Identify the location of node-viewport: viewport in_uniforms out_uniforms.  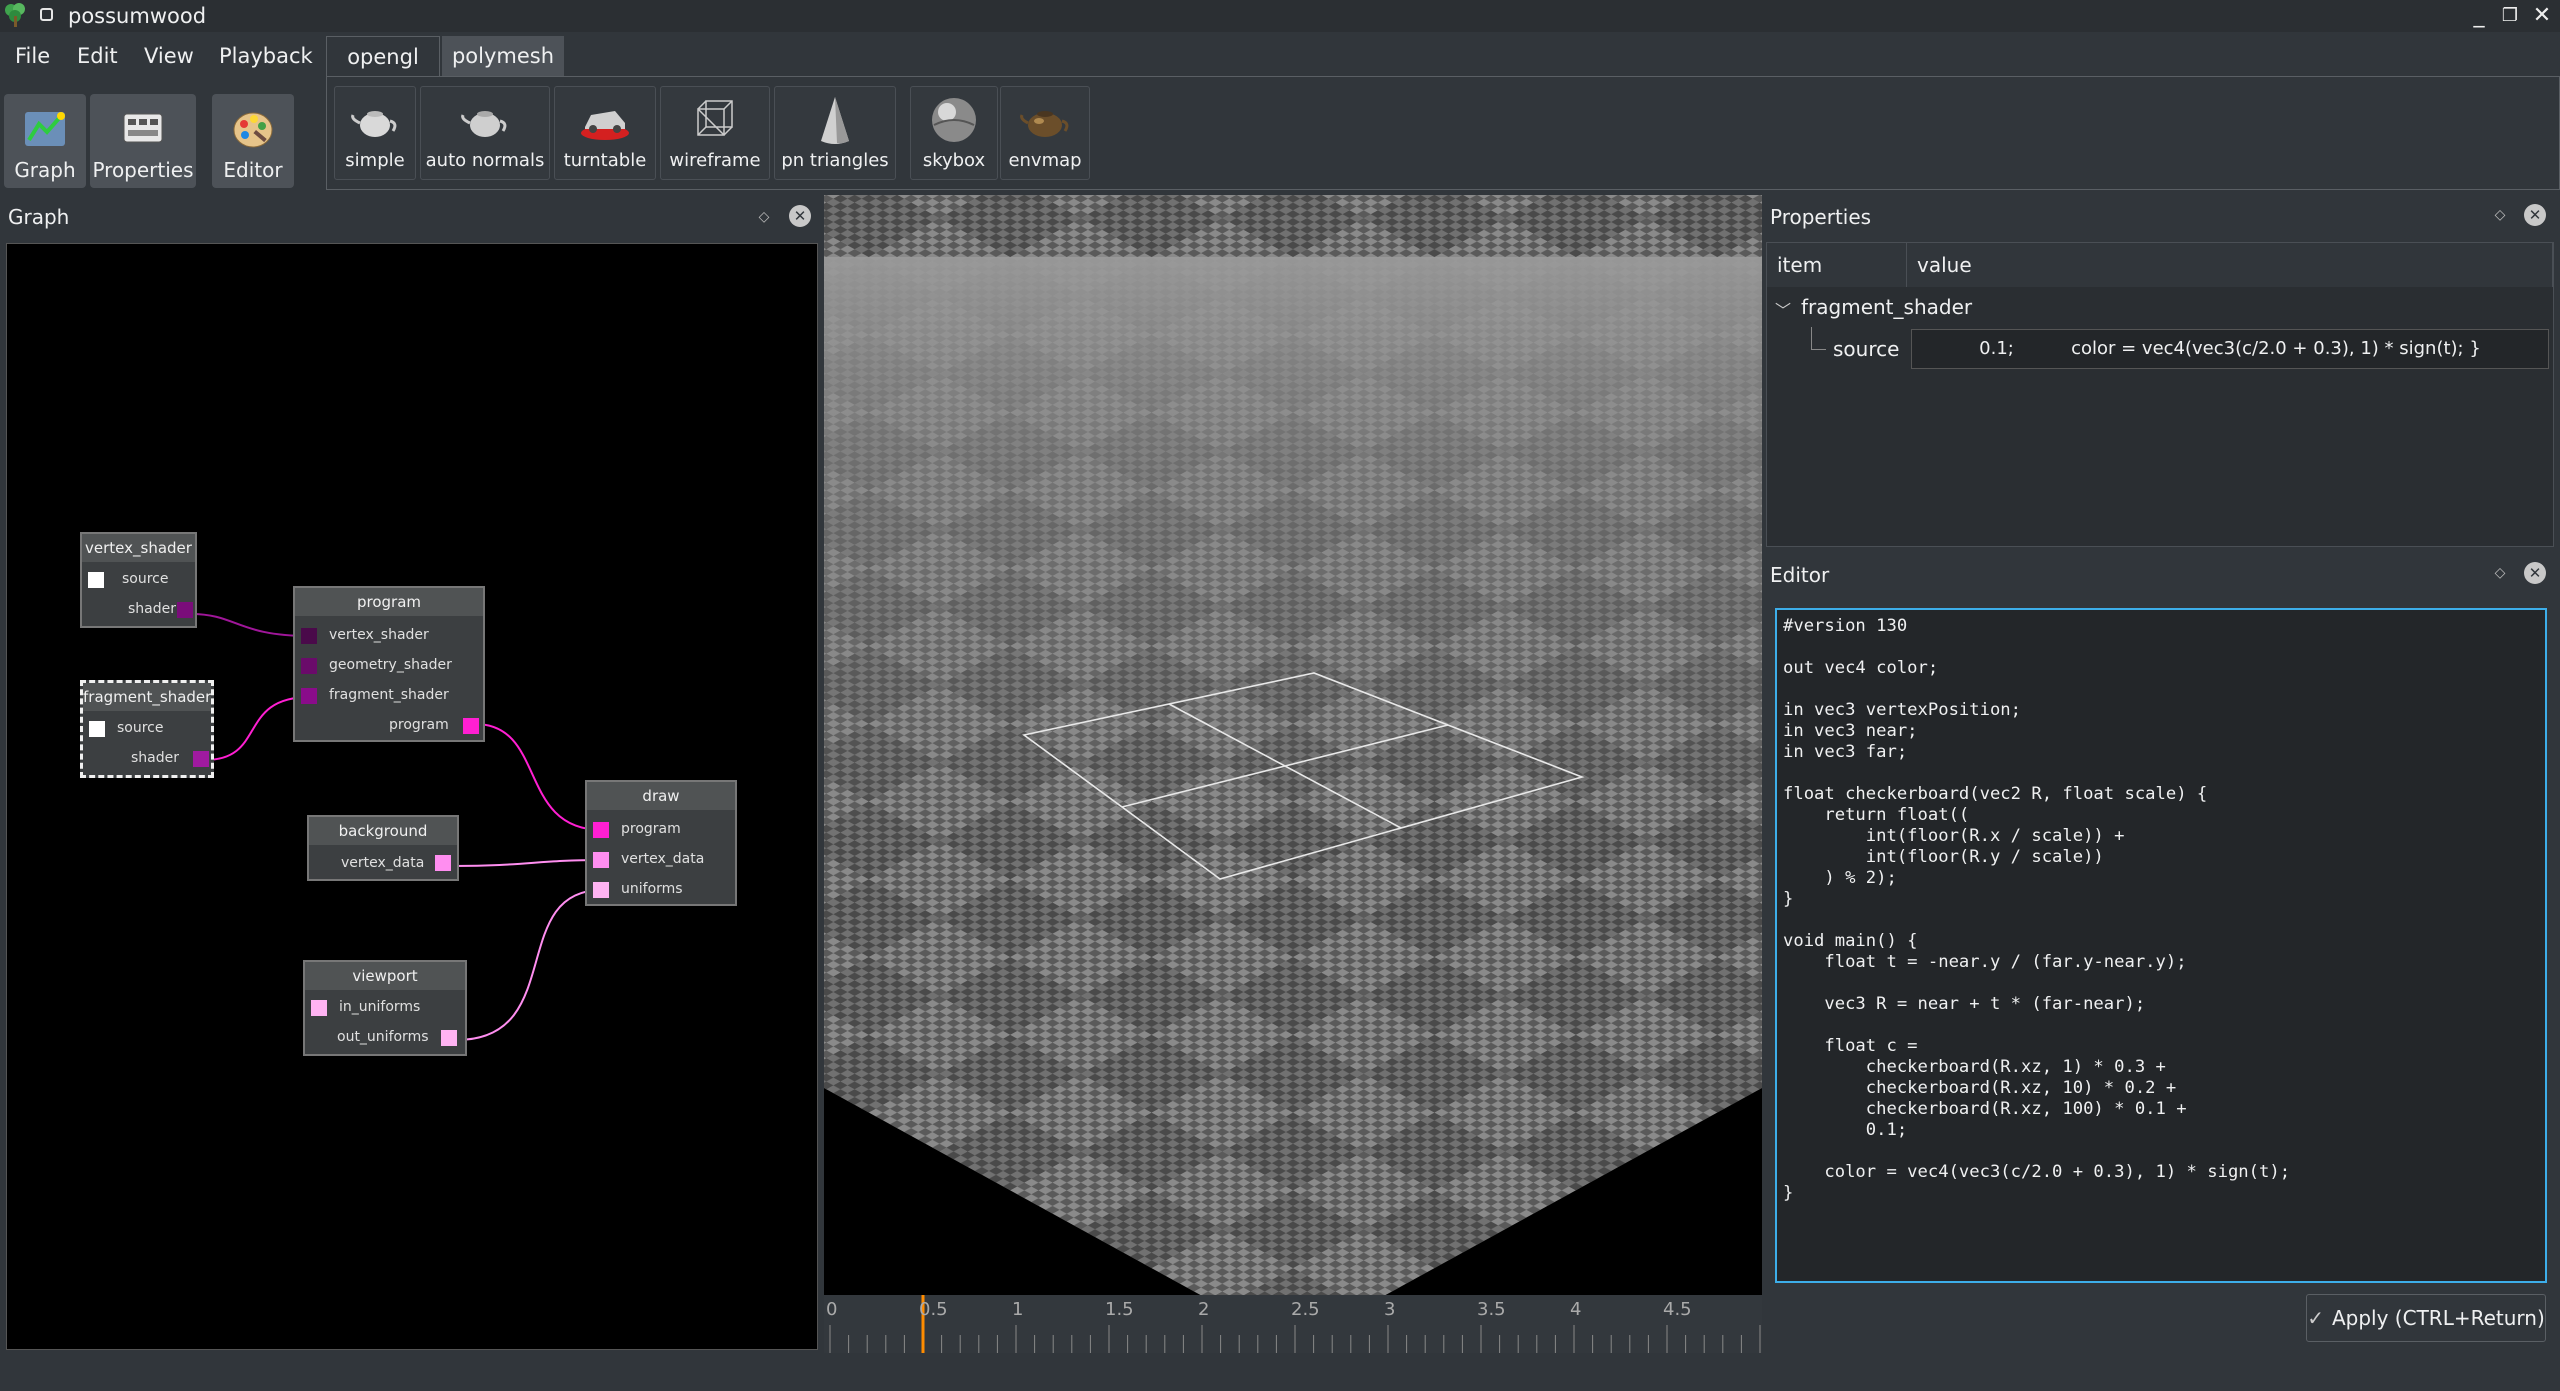
(385, 1008).